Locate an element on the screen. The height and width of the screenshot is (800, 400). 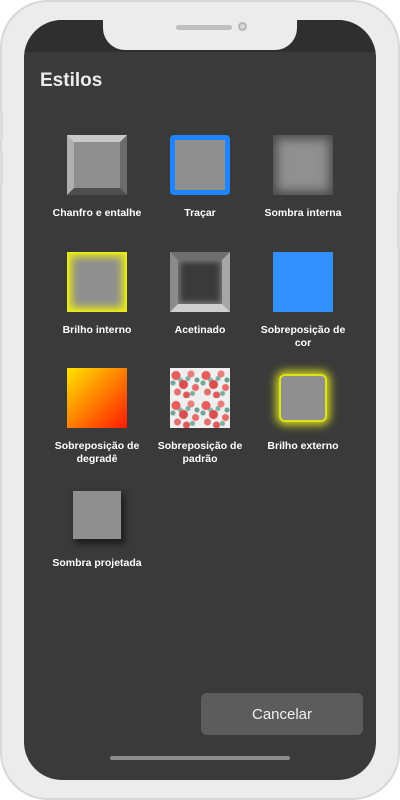
style-tile-drop-shadow: Sombra projetada is located at coordinates (97, 527).